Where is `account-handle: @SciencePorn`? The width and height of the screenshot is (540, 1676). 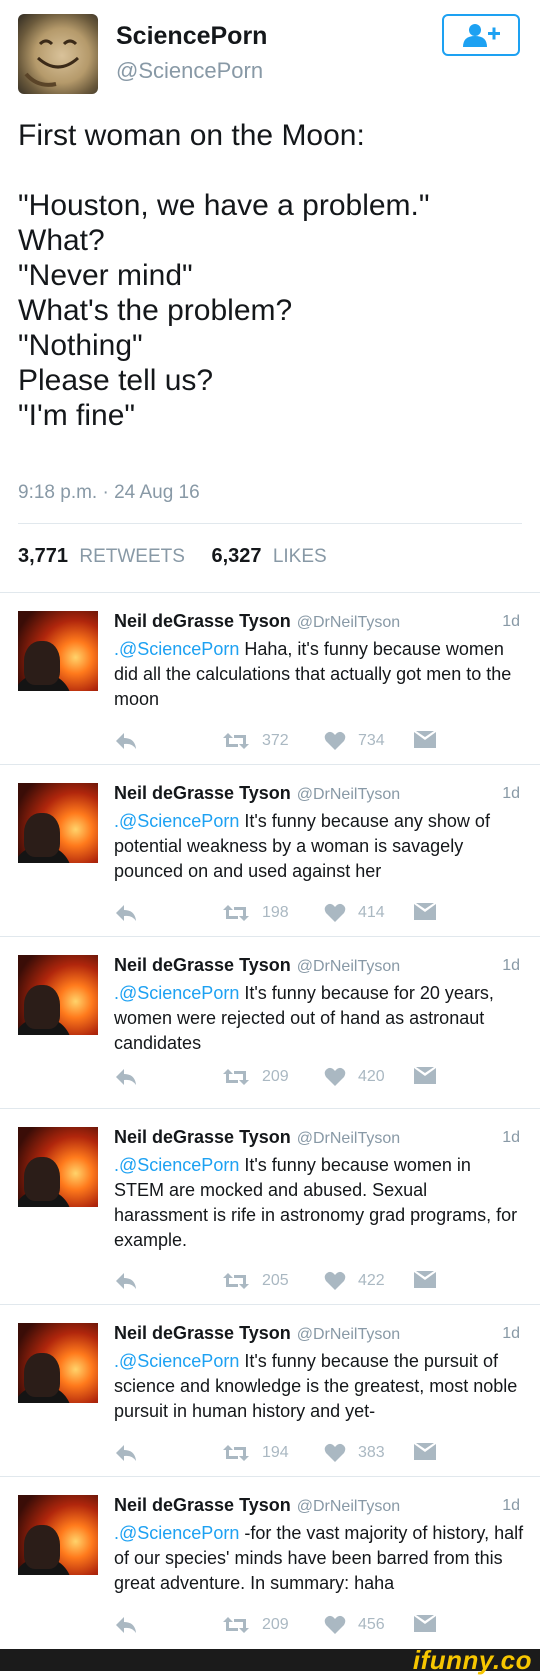 account-handle: @SciencePorn is located at coordinates (189, 71).